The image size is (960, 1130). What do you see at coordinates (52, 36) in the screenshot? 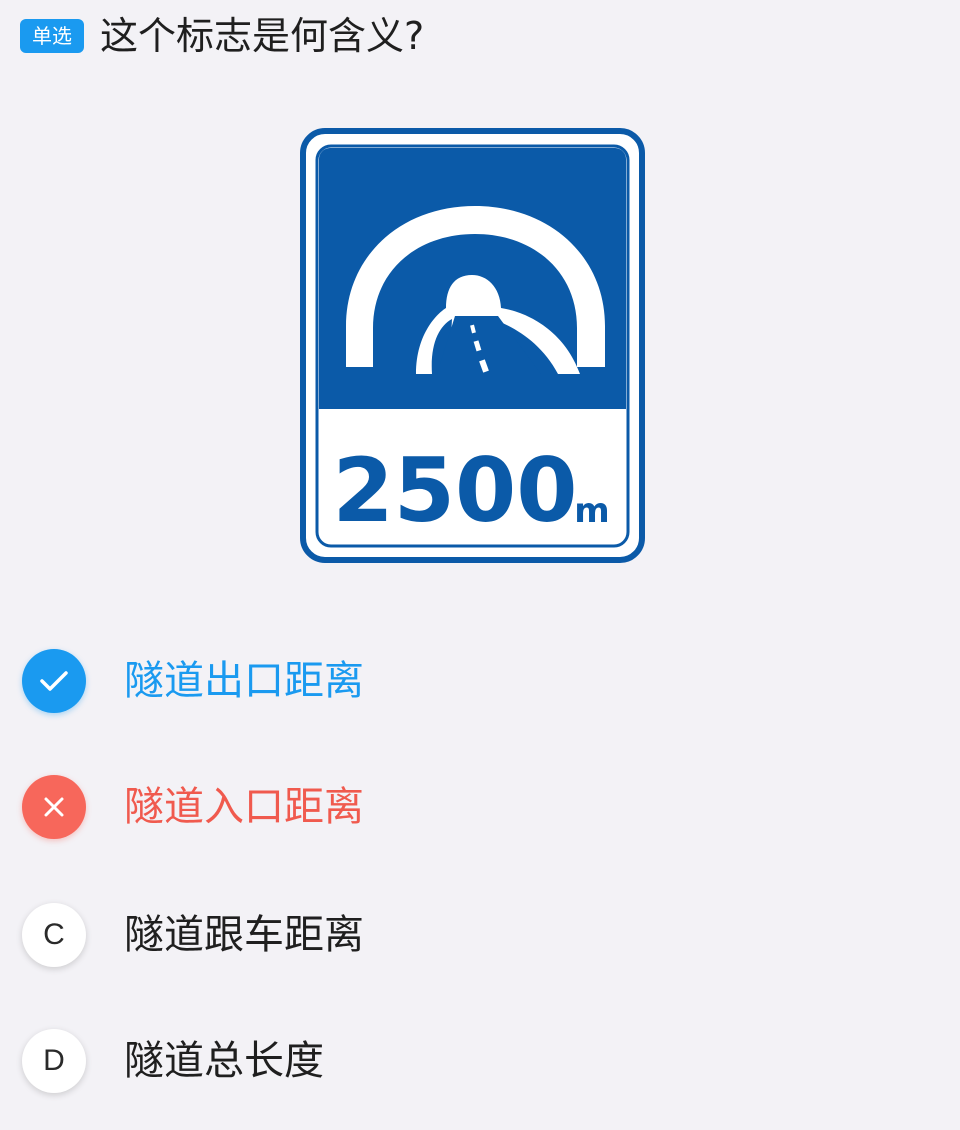
I see `question-type-badge: 单选` at bounding box center [52, 36].